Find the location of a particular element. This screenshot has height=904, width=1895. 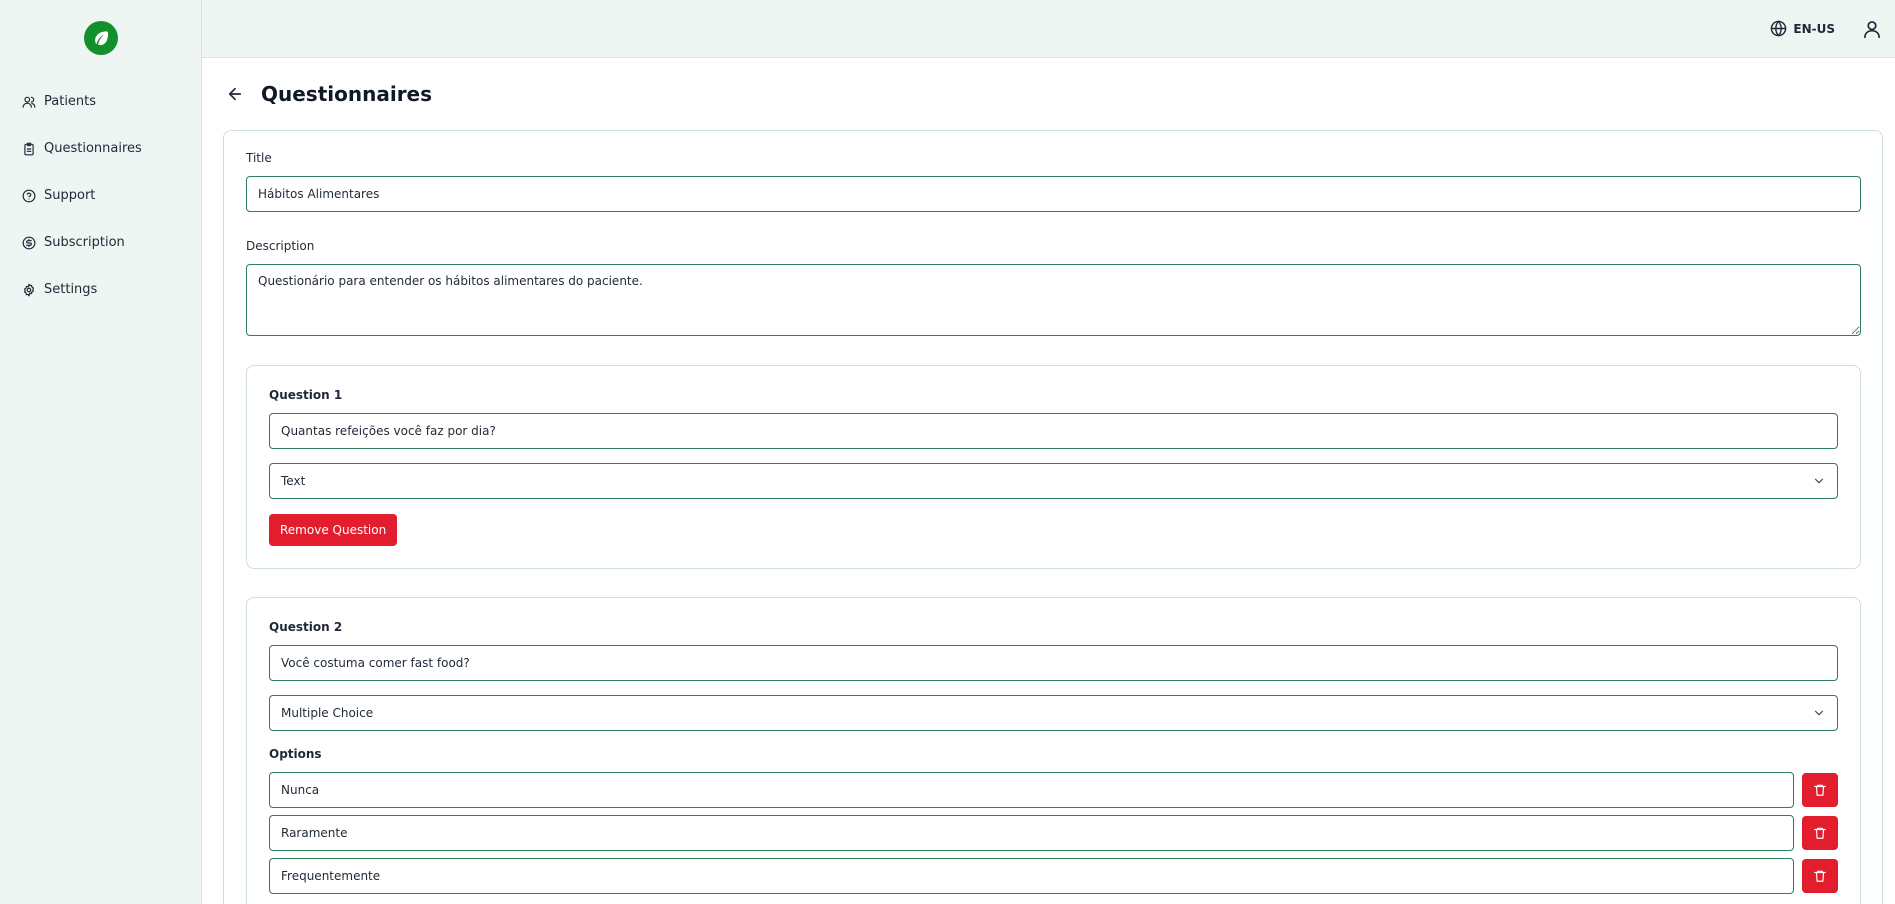

sidebar-item-label: Support is located at coordinates (70, 195).